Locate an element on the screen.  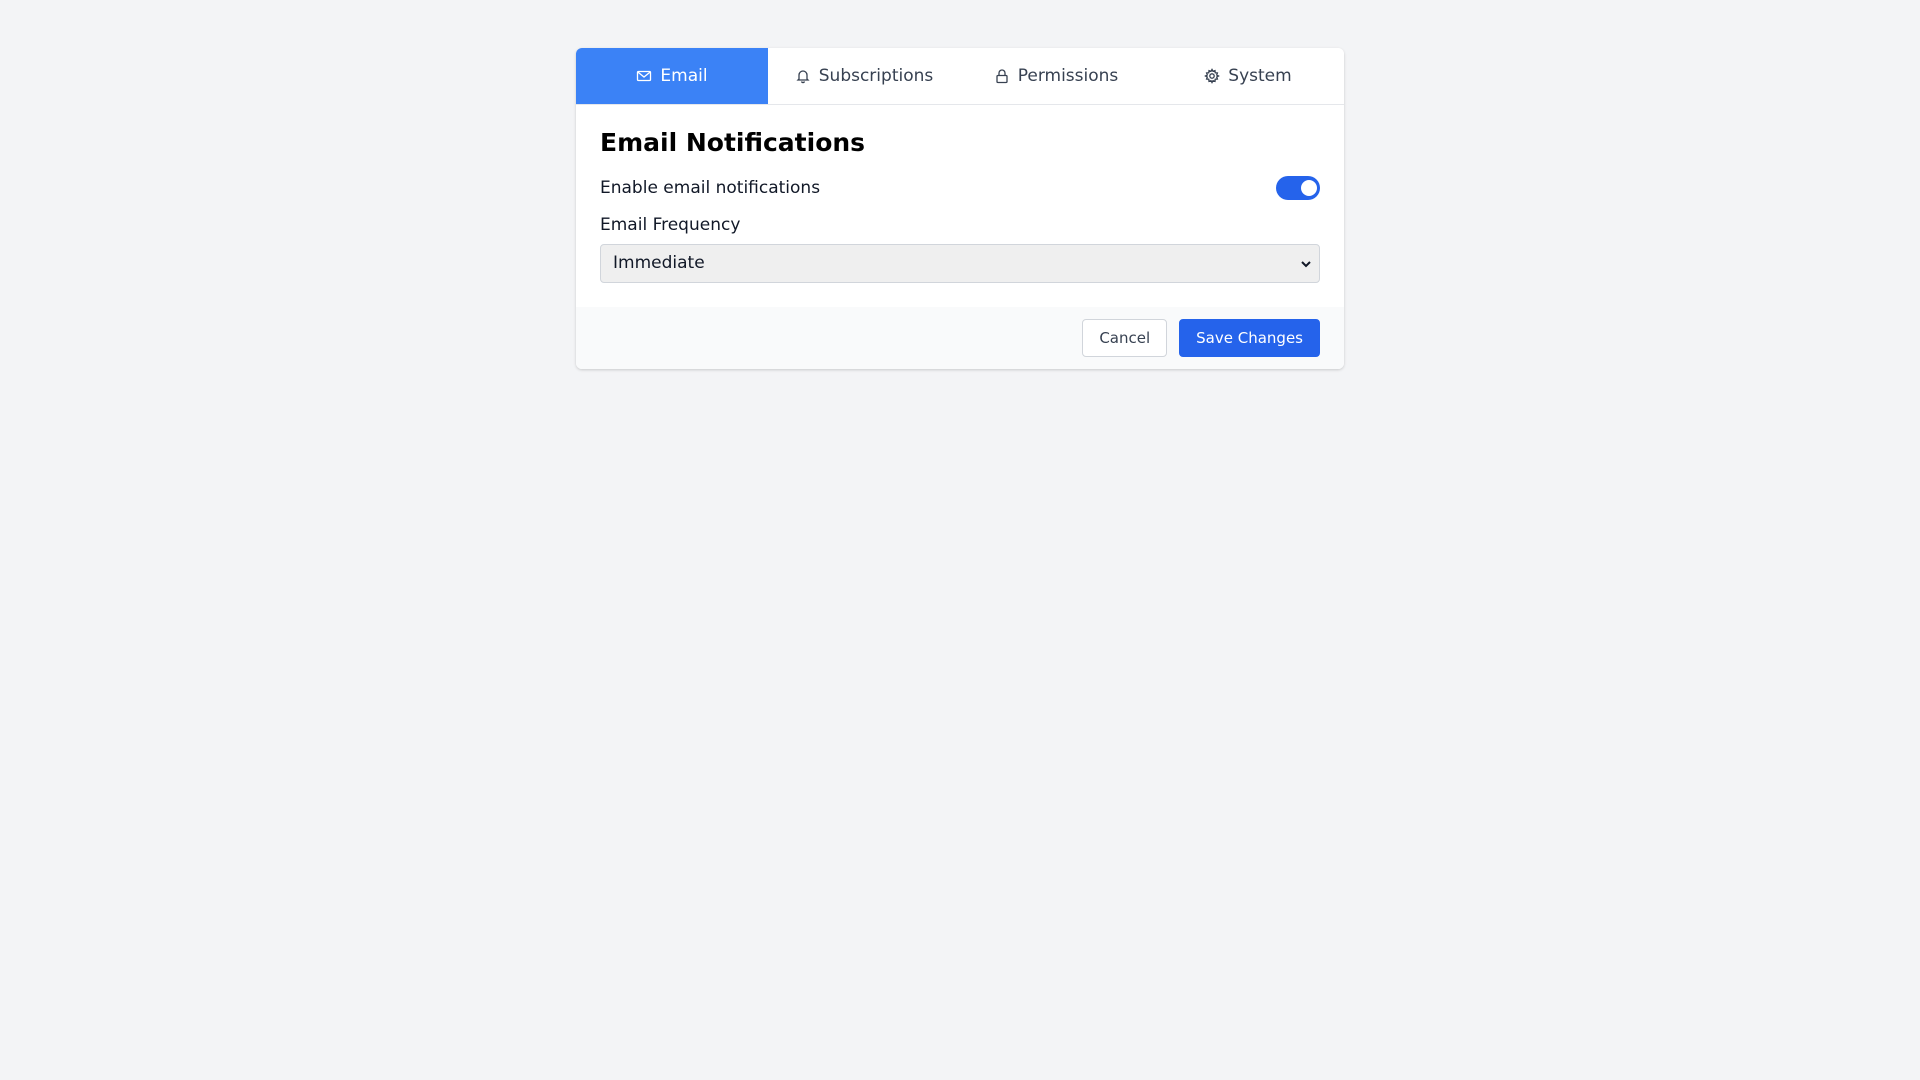
email-toggle-label: Enable email notifications is located at coordinates (710, 187).